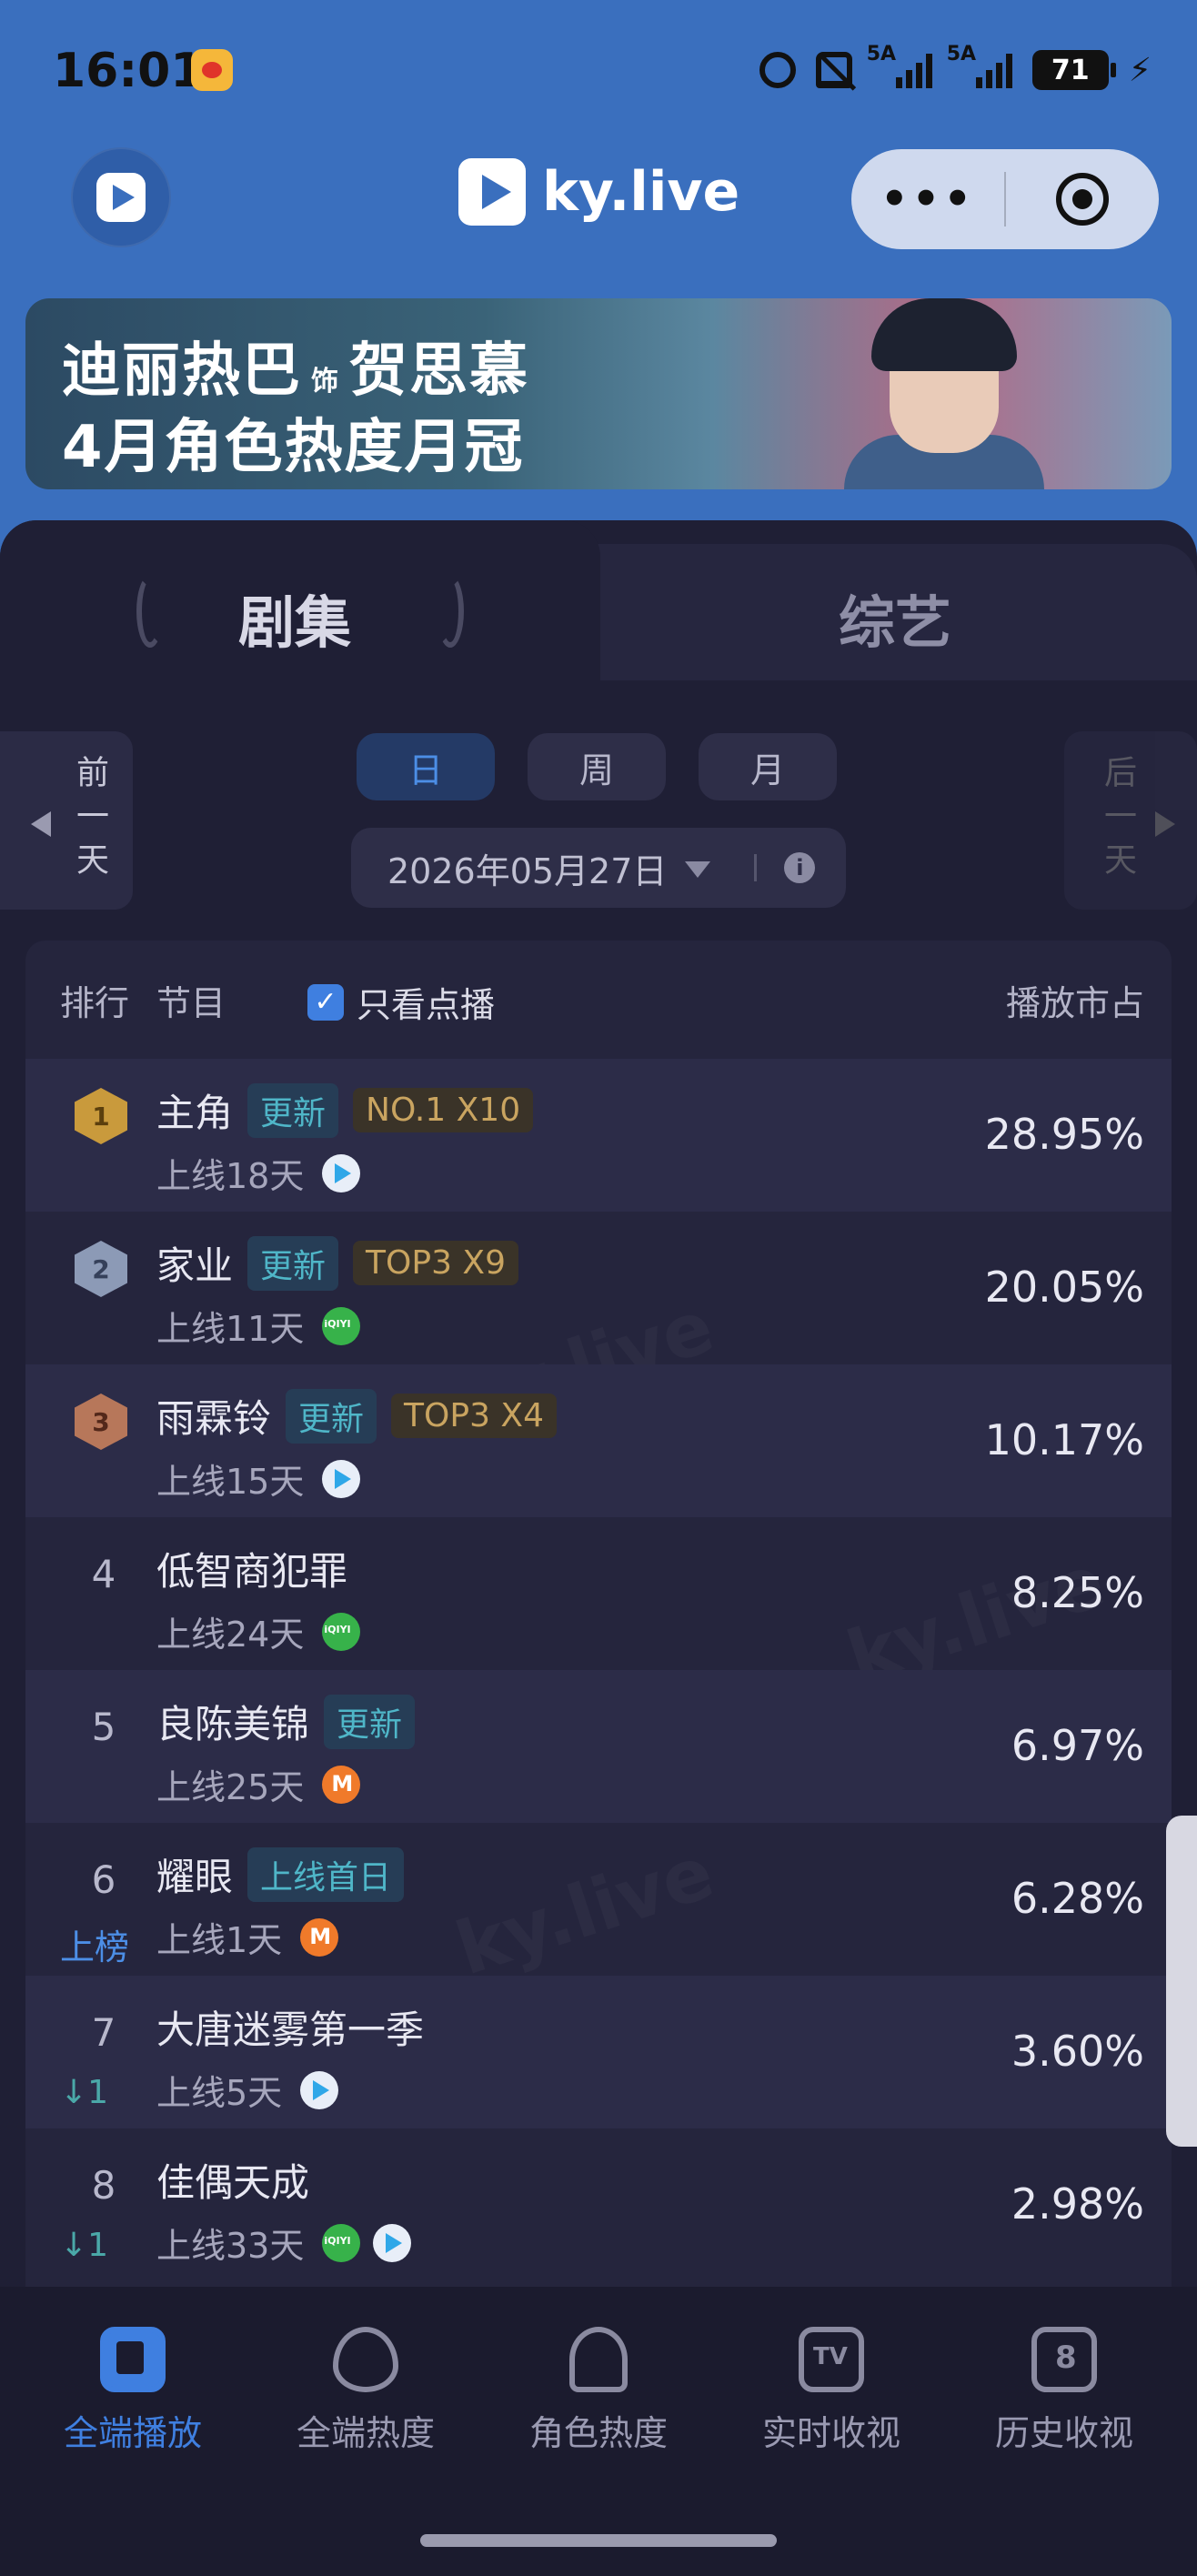  Describe the element at coordinates (195, 1265) in the screenshot. I see `show-title: 家业` at that location.